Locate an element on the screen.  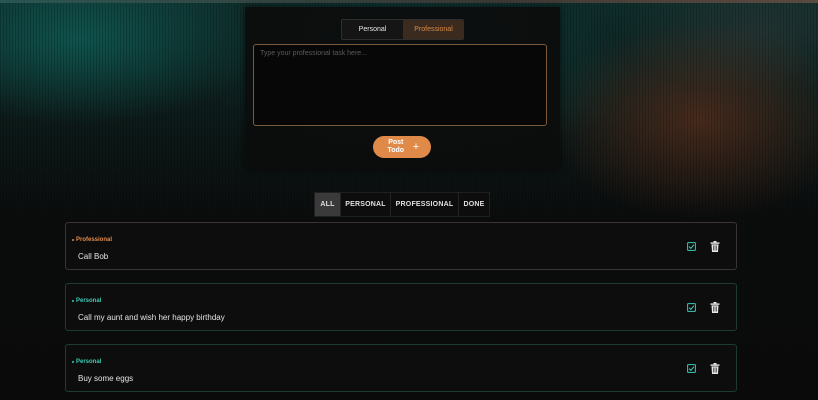
filter-tab-personal: PERSONAL is located at coordinates (365, 204).